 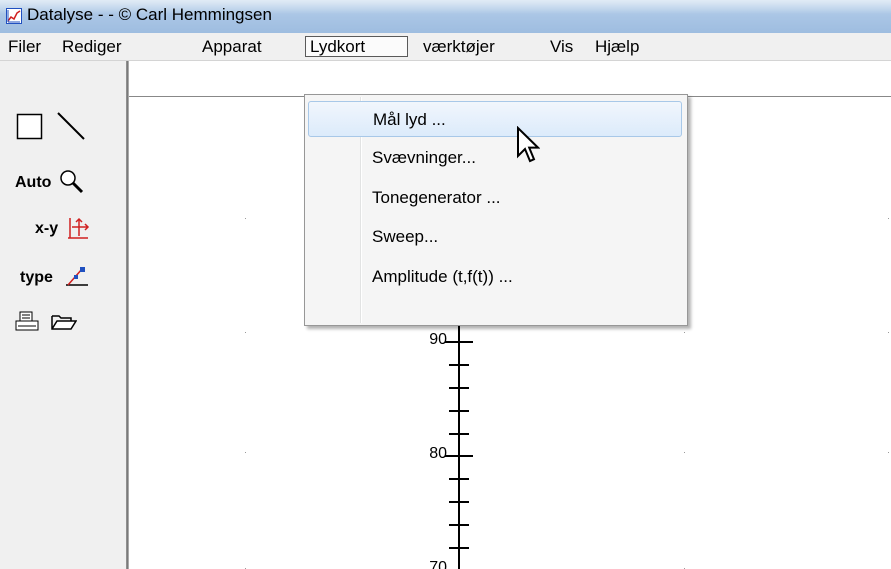 I want to click on graph-type-icon, so click(x=77, y=276).